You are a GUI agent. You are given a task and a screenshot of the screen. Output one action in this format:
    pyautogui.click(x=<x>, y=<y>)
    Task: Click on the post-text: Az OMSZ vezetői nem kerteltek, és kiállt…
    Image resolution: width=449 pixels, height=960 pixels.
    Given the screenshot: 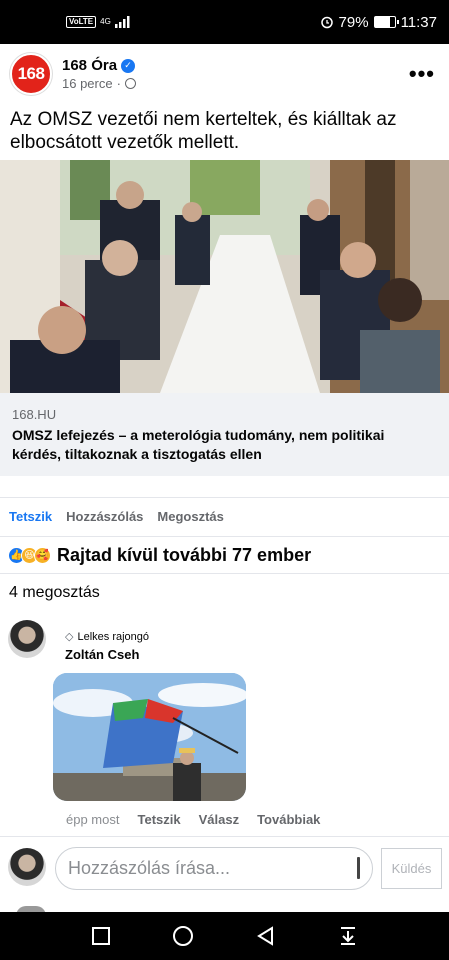 What is the action you would take?
    pyautogui.click(x=203, y=131)
    